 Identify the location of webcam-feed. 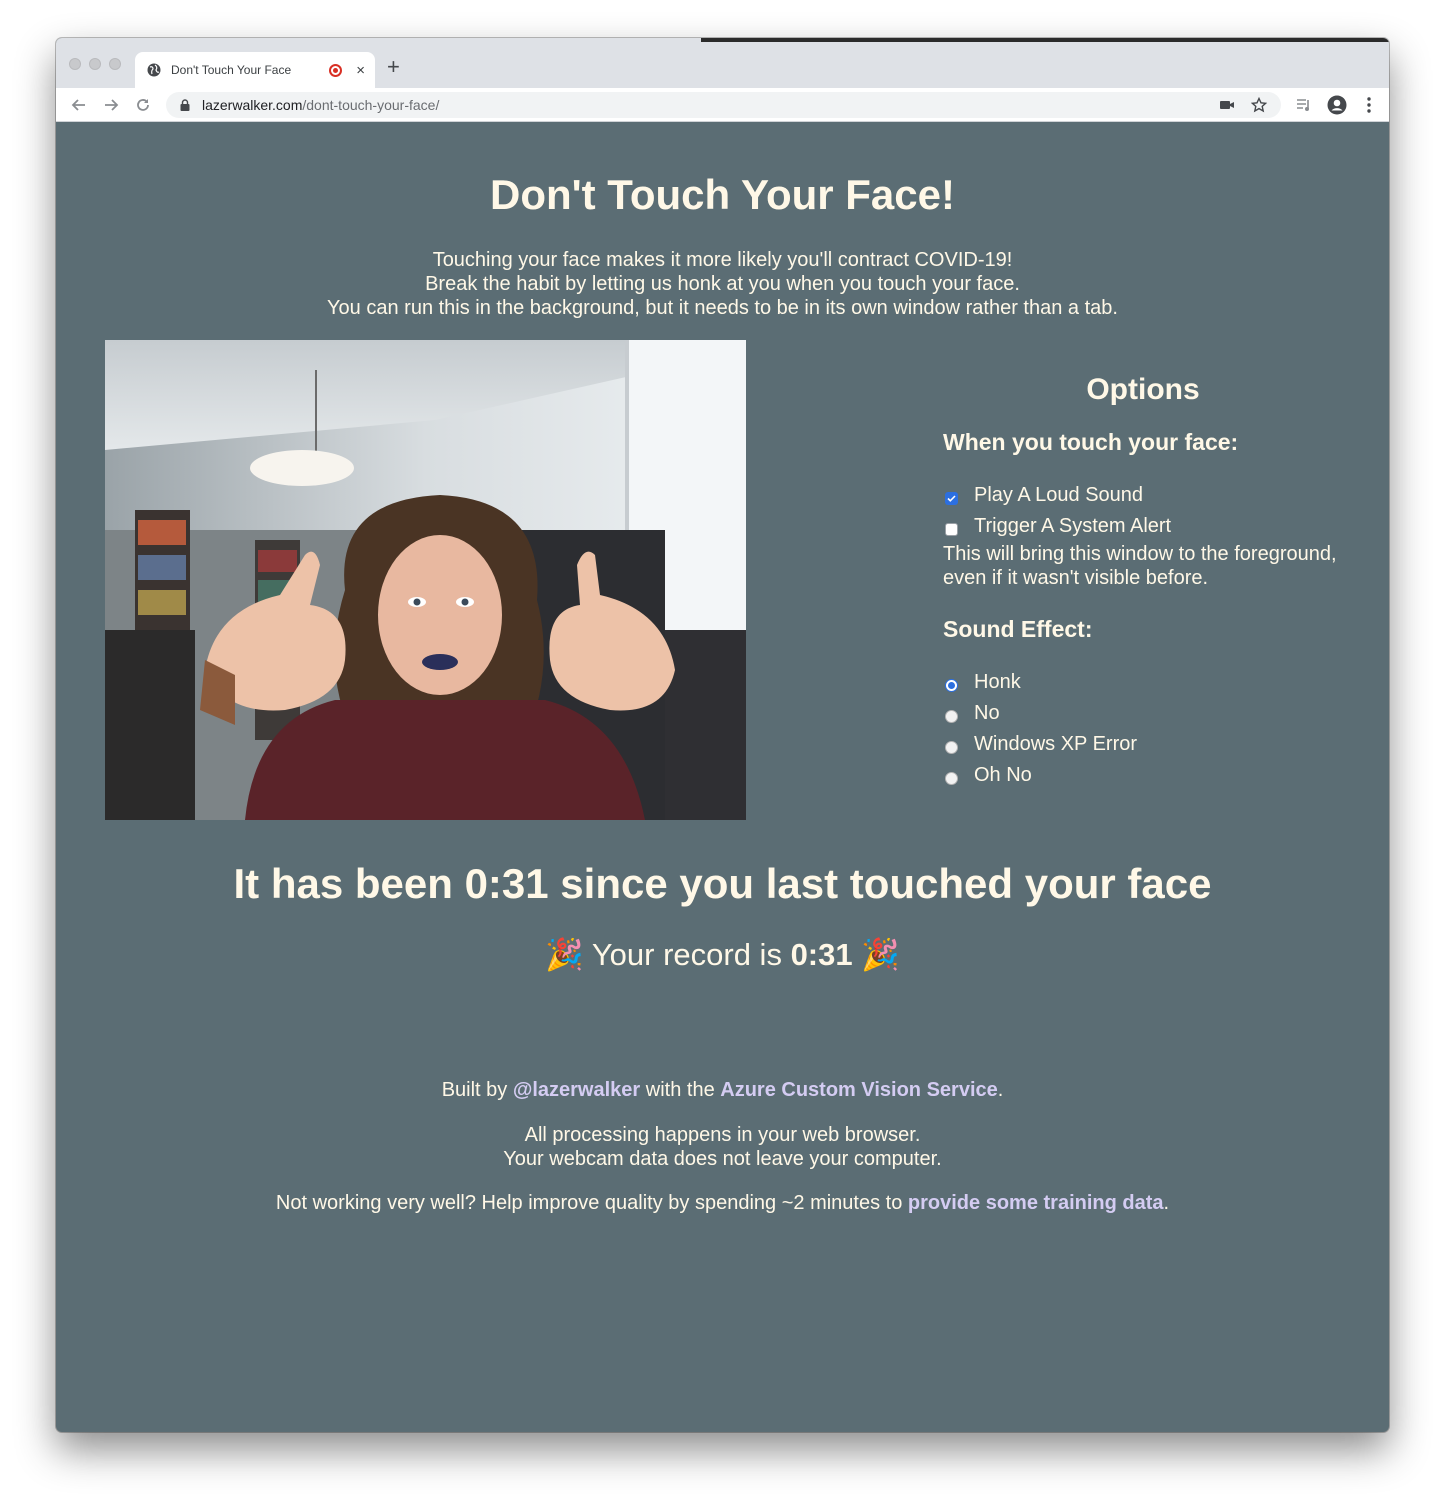
(425, 580).